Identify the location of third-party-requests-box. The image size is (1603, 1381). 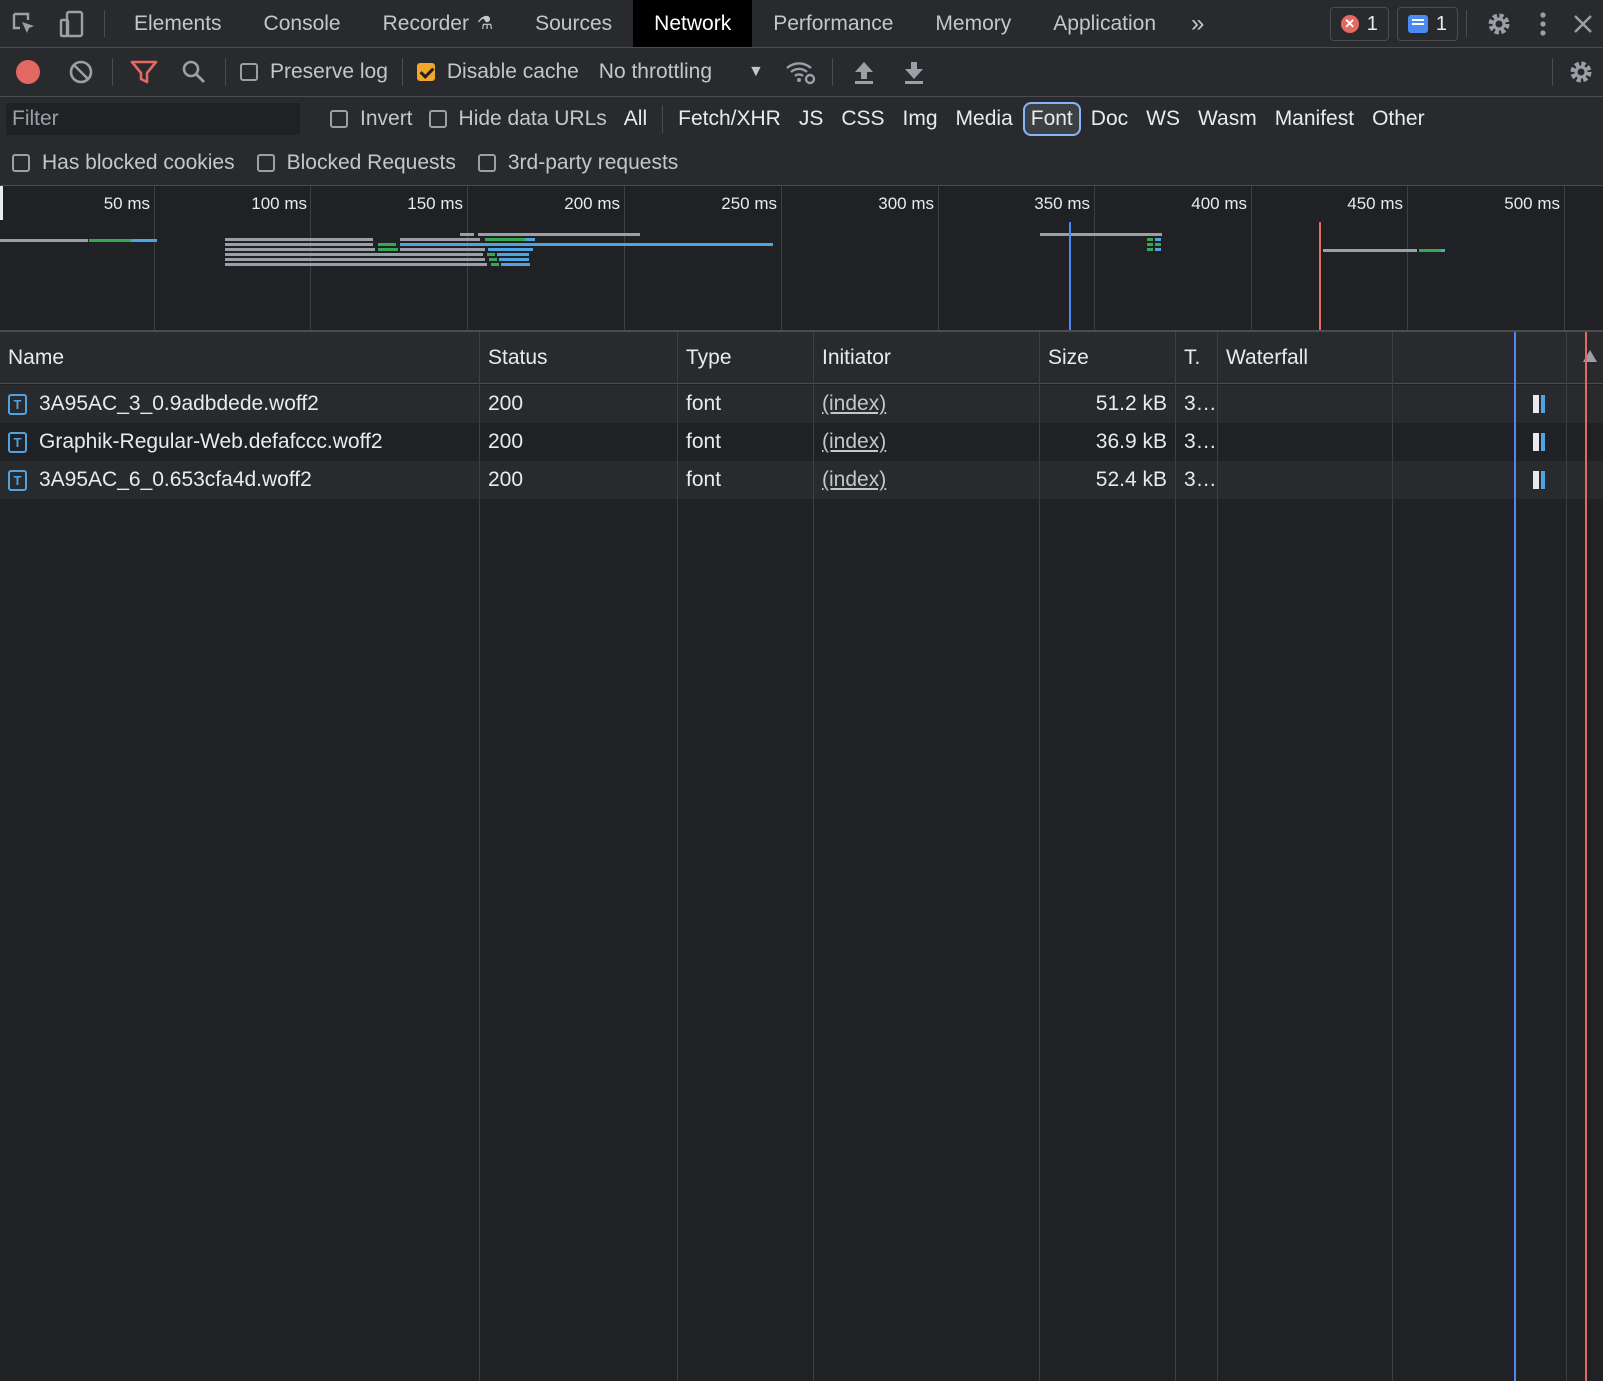
(486, 163).